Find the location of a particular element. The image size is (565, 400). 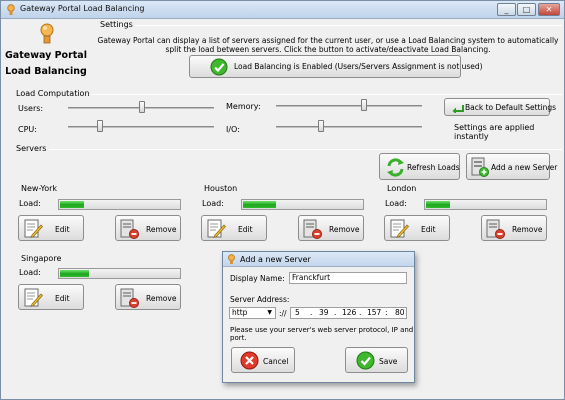

cpu-slider is located at coordinates (141, 127).